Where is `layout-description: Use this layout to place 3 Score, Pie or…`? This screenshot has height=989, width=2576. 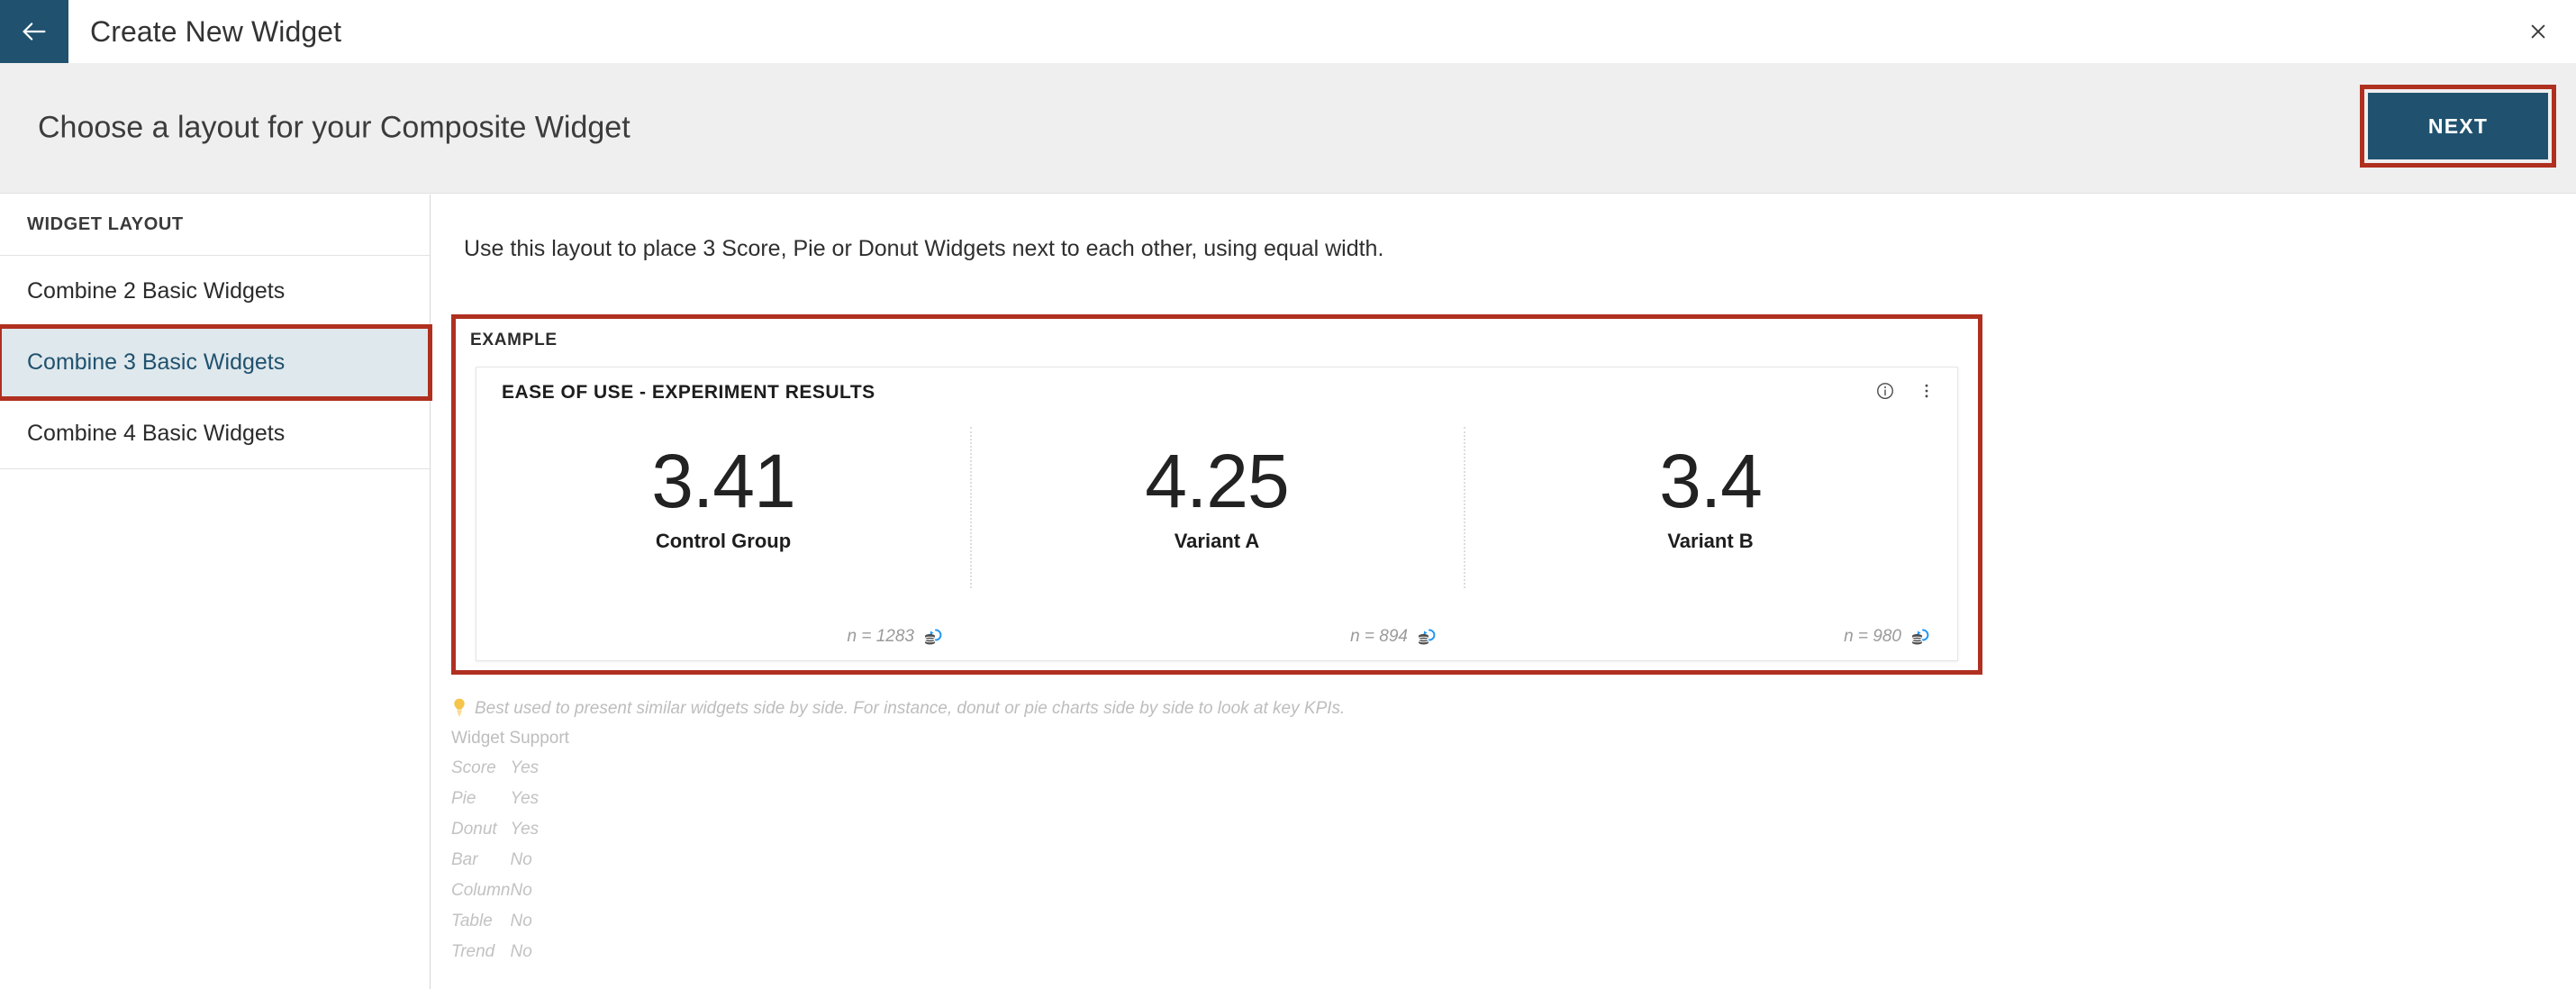
layout-description: Use this layout to place 3 Score, Pie or… is located at coordinates (924, 249).